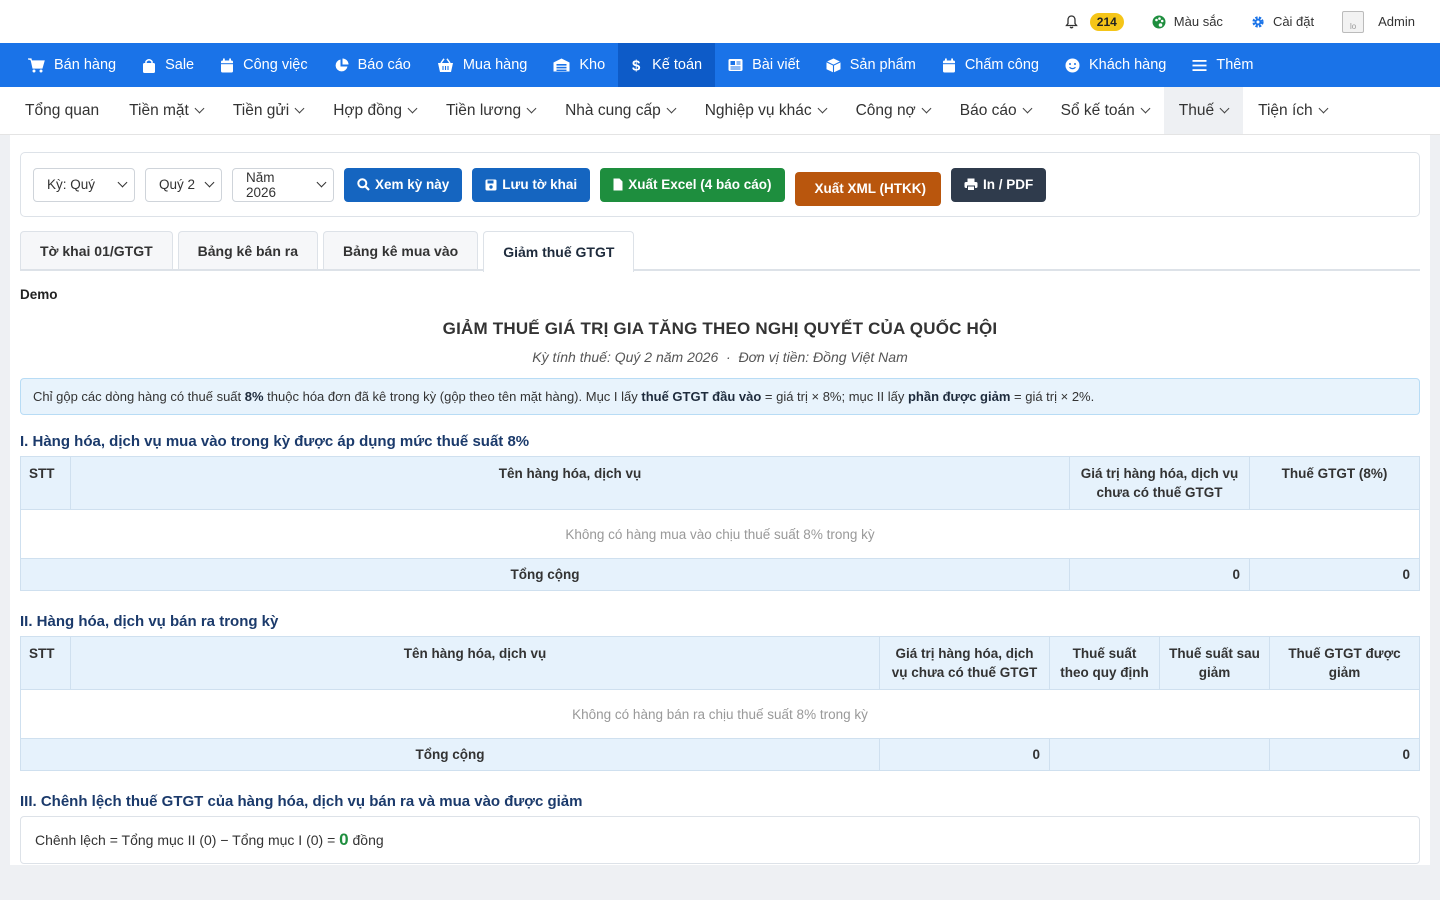 This screenshot has height=900, width=1440. Describe the element at coordinates (971, 184) in the screenshot. I see `printer-icon` at that location.